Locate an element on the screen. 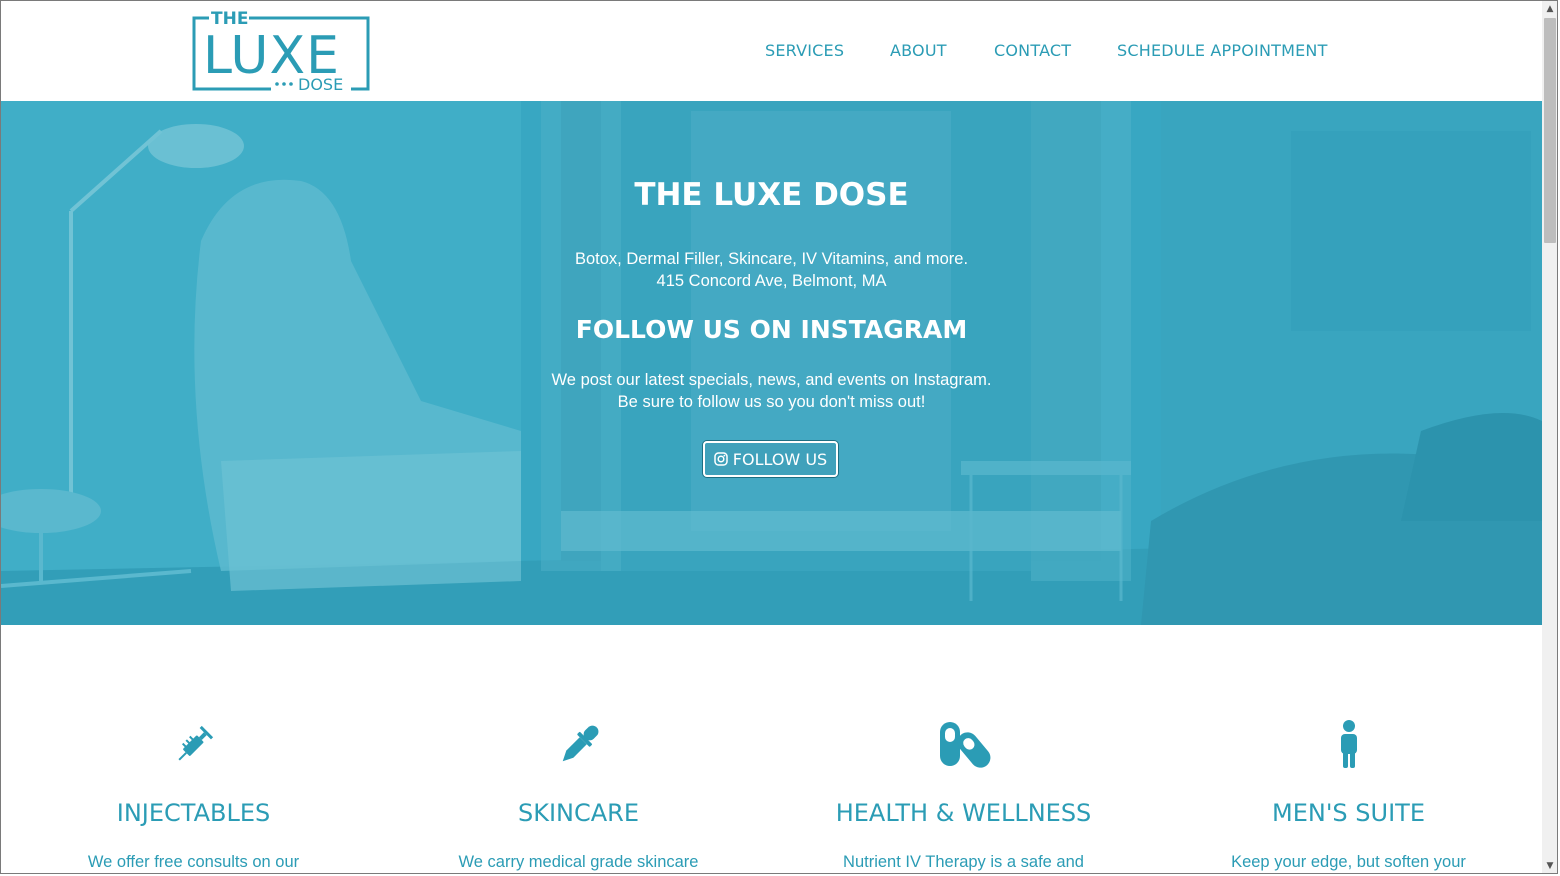 The width and height of the screenshot is (1560, 876). nav-services: SERVICES is located at coordinates (804, 50).